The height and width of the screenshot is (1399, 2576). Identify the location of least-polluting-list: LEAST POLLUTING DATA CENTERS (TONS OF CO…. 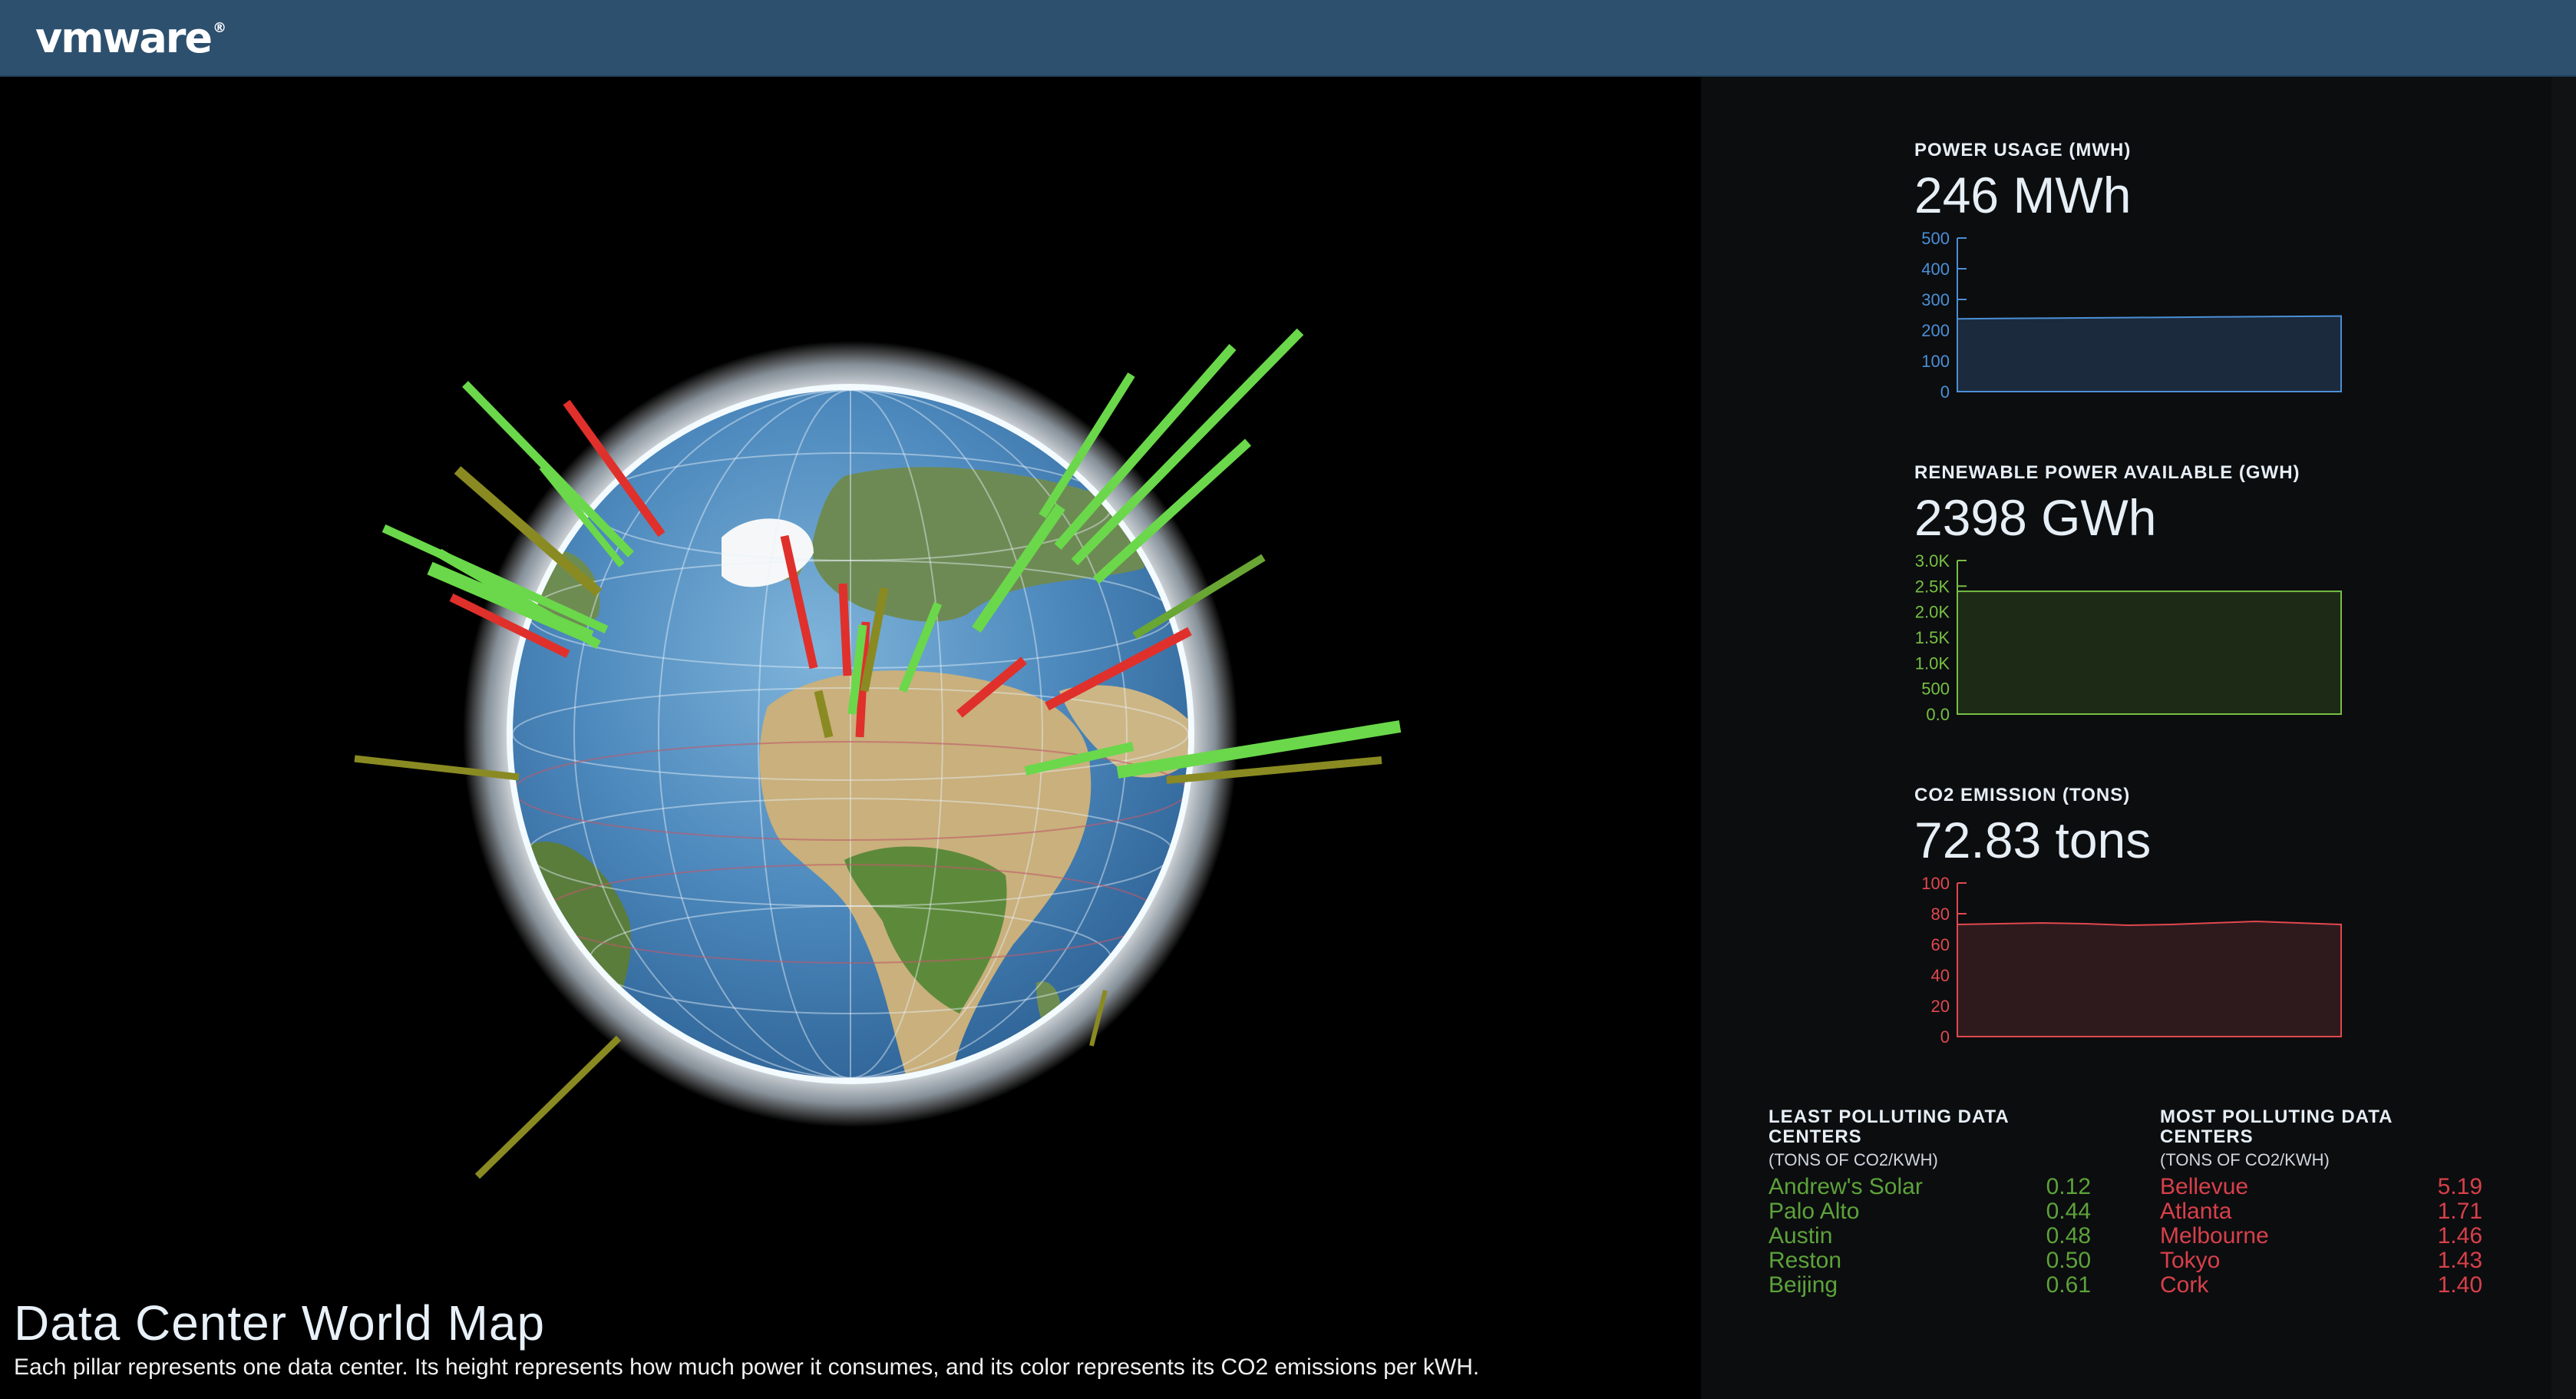
(1930, 1202).